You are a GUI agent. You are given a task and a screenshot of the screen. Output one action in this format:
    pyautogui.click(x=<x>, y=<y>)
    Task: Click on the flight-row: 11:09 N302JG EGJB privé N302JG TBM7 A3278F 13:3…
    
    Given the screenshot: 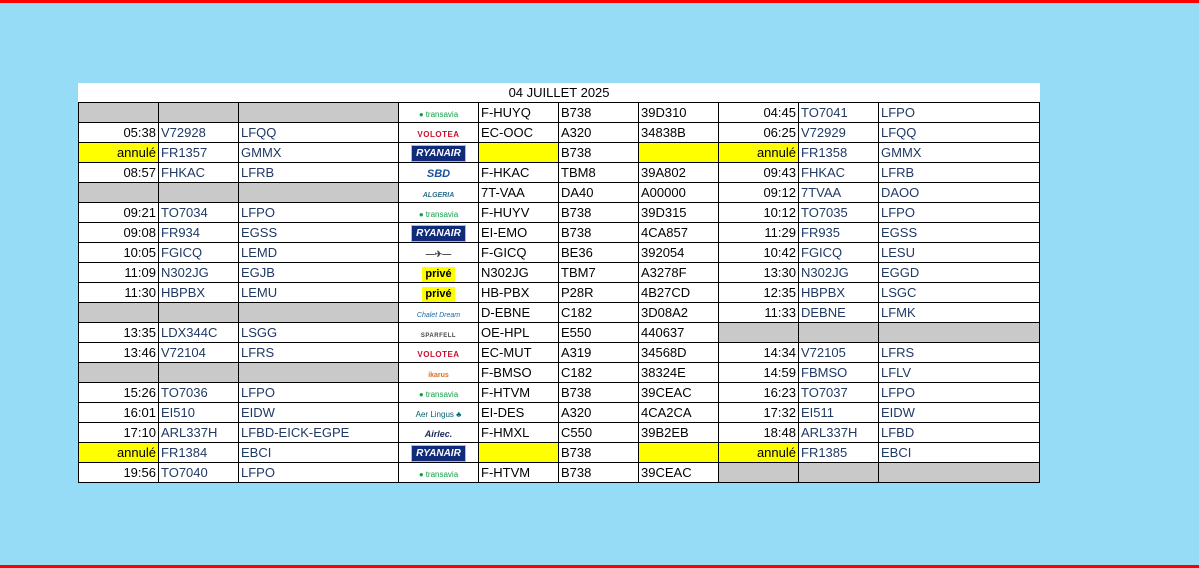 What is the action you would take?
    pyautogui.click(x=559, y=272)
    